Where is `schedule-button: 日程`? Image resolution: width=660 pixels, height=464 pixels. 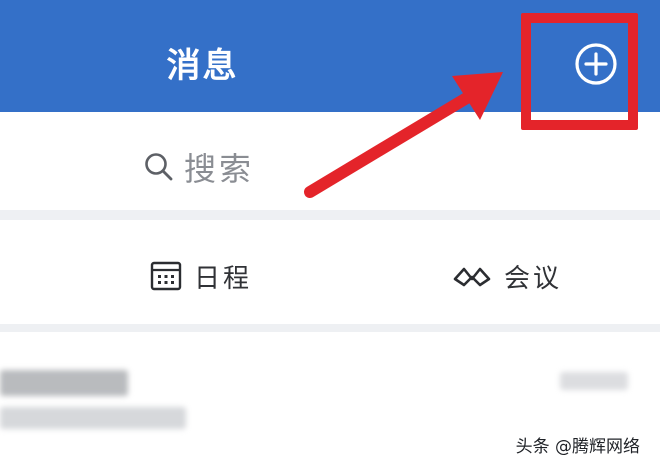
schedule-button: 日程 is located at coordinates (201, 276).